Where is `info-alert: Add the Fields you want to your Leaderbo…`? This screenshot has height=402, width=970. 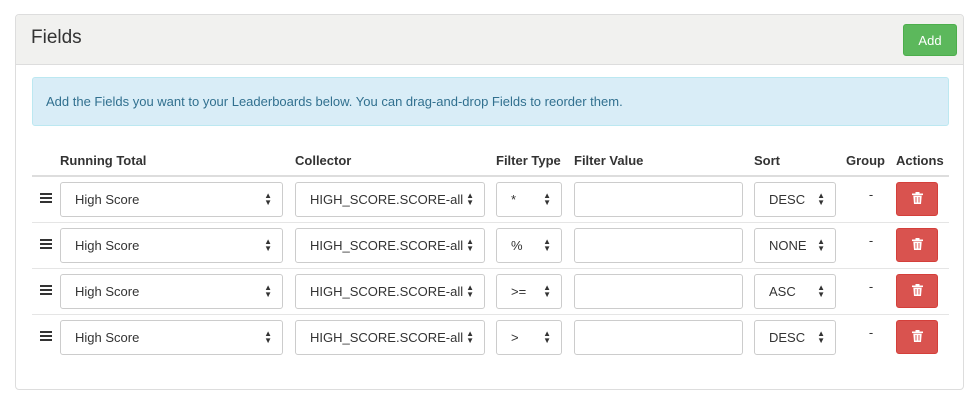 info-alert: Add the Fields you want to your Leaderbo… is located at coordinates (490, 101).